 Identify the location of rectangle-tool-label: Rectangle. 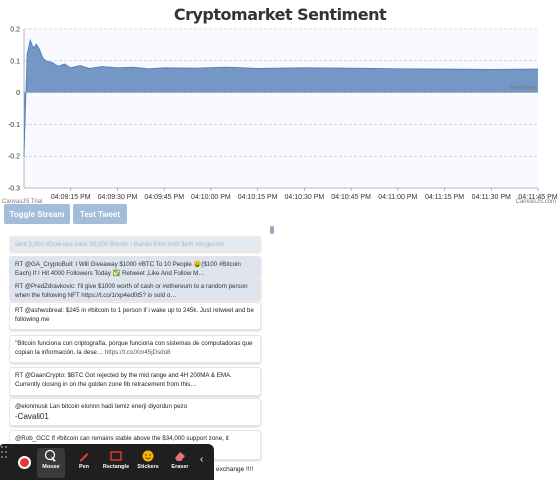
(116, 467).